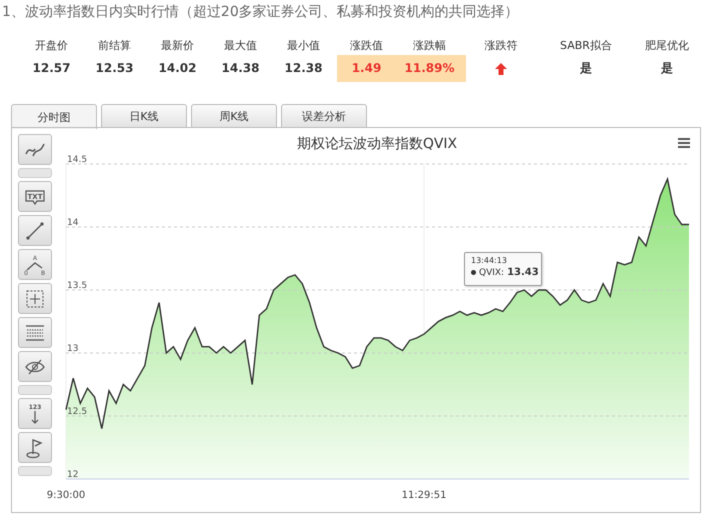  I want to click on y-axis-label: 12, so click(72, 475).